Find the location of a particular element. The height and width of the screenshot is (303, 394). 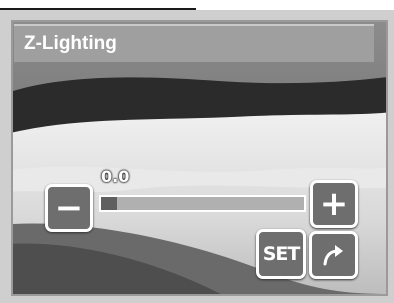

return-button is located at coordinates (333, 255).